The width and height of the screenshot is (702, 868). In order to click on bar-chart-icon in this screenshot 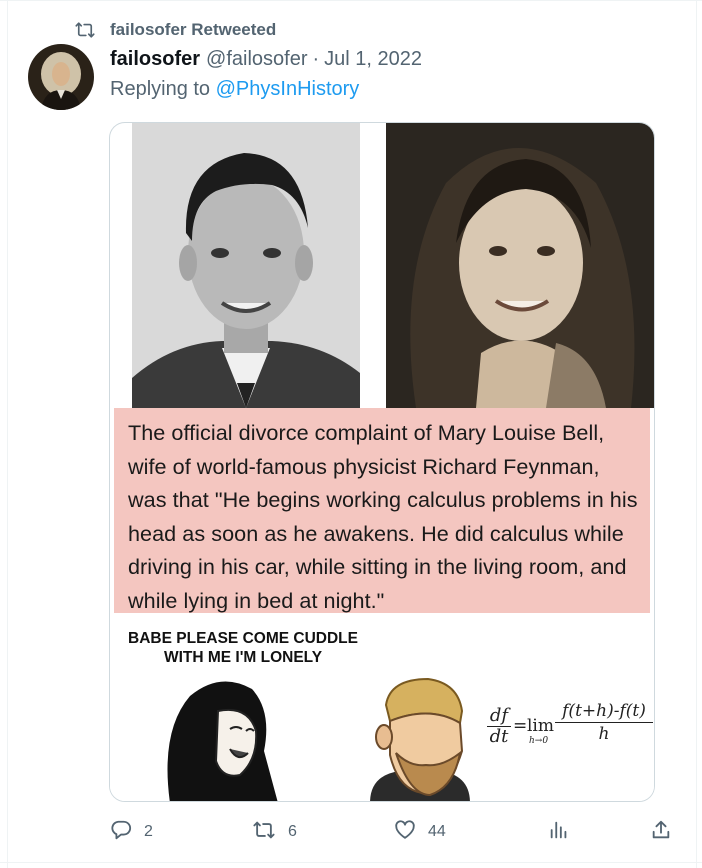, I will do `click(559, 832)`.